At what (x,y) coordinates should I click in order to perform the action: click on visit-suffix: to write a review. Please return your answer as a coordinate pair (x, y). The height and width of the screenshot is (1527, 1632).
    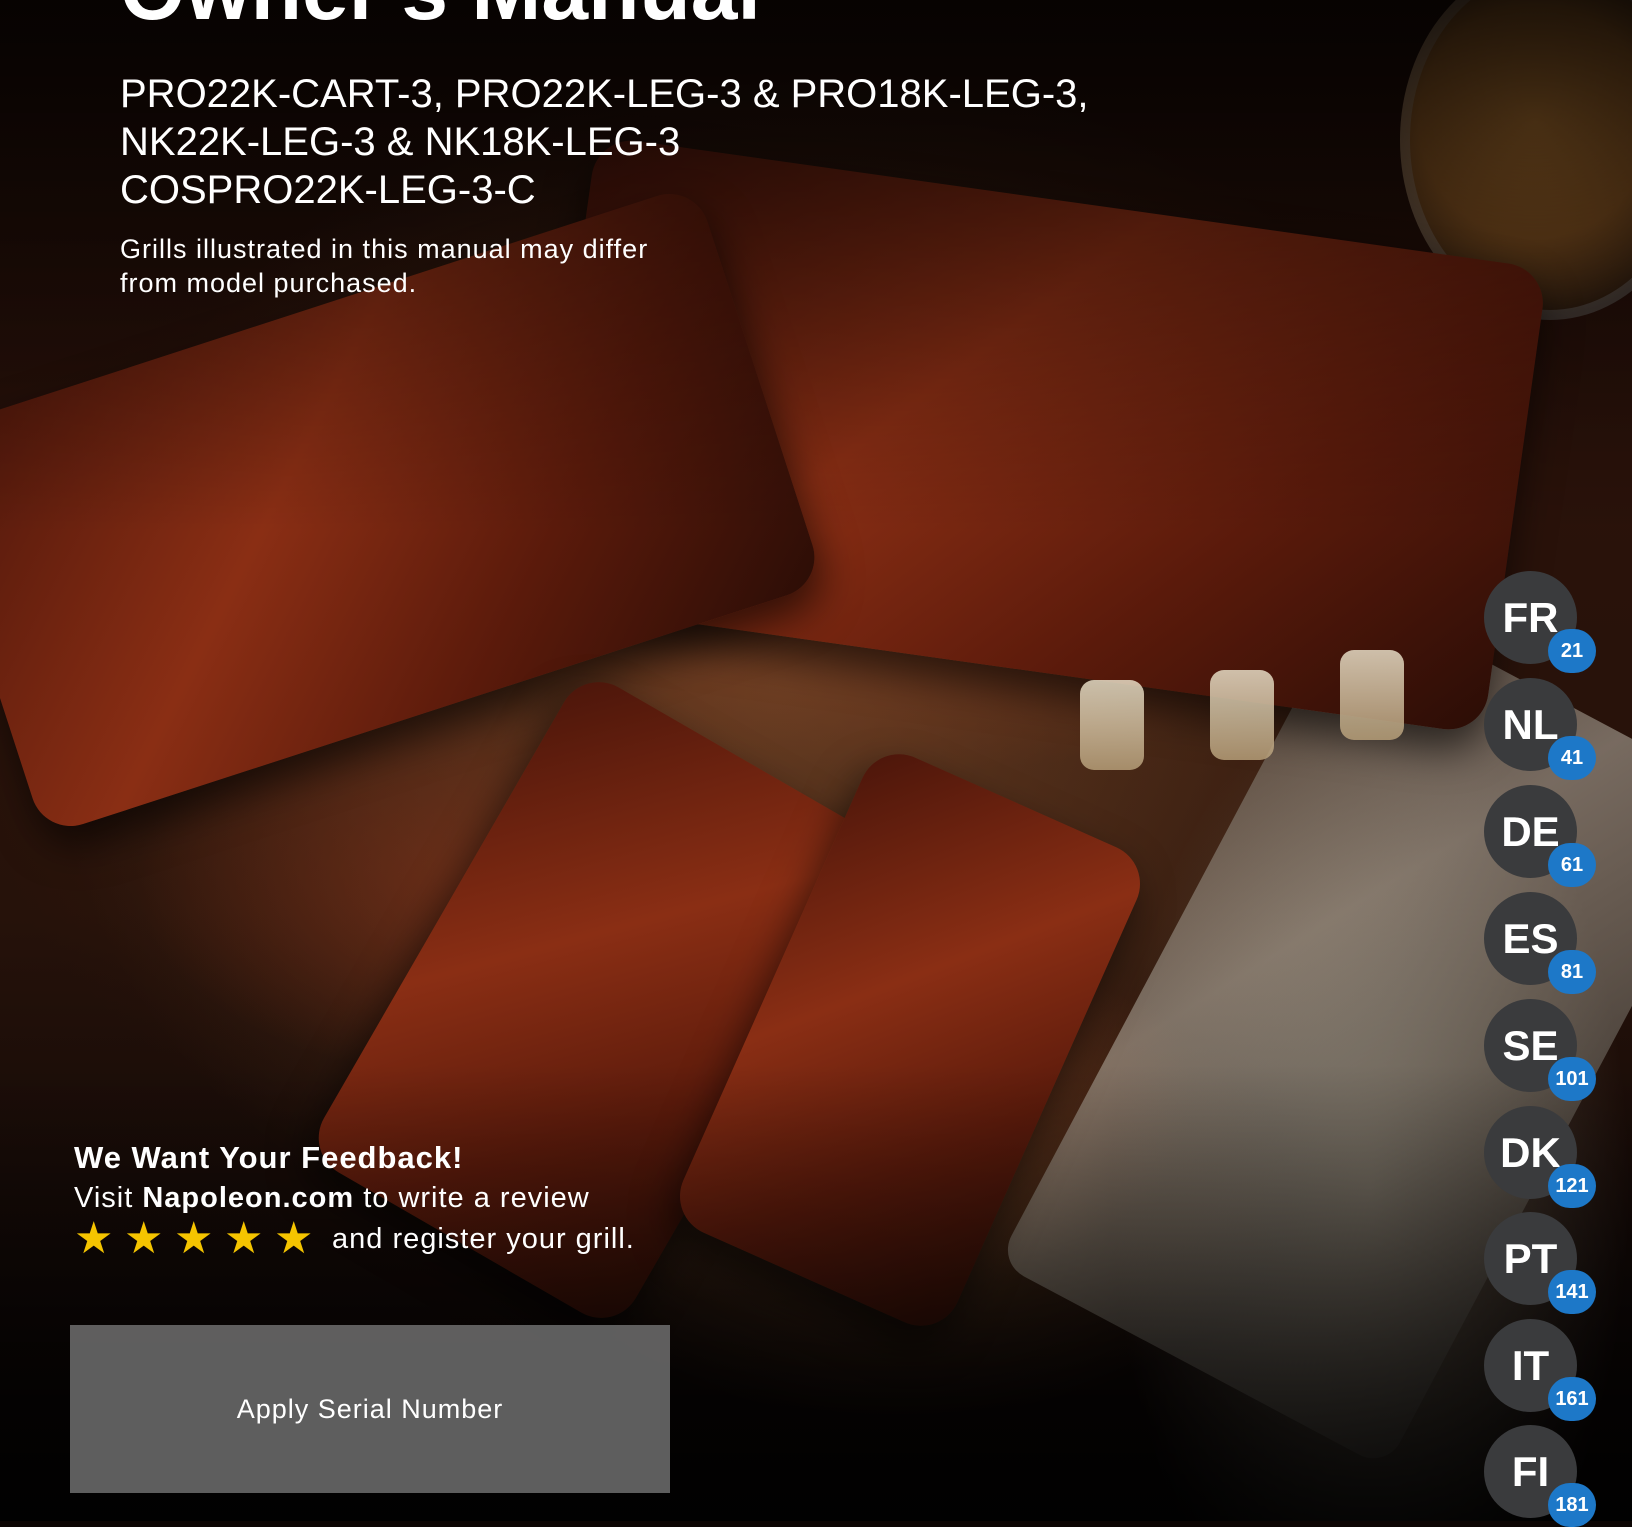
    Looking at the image, I should click on (472, 1198).